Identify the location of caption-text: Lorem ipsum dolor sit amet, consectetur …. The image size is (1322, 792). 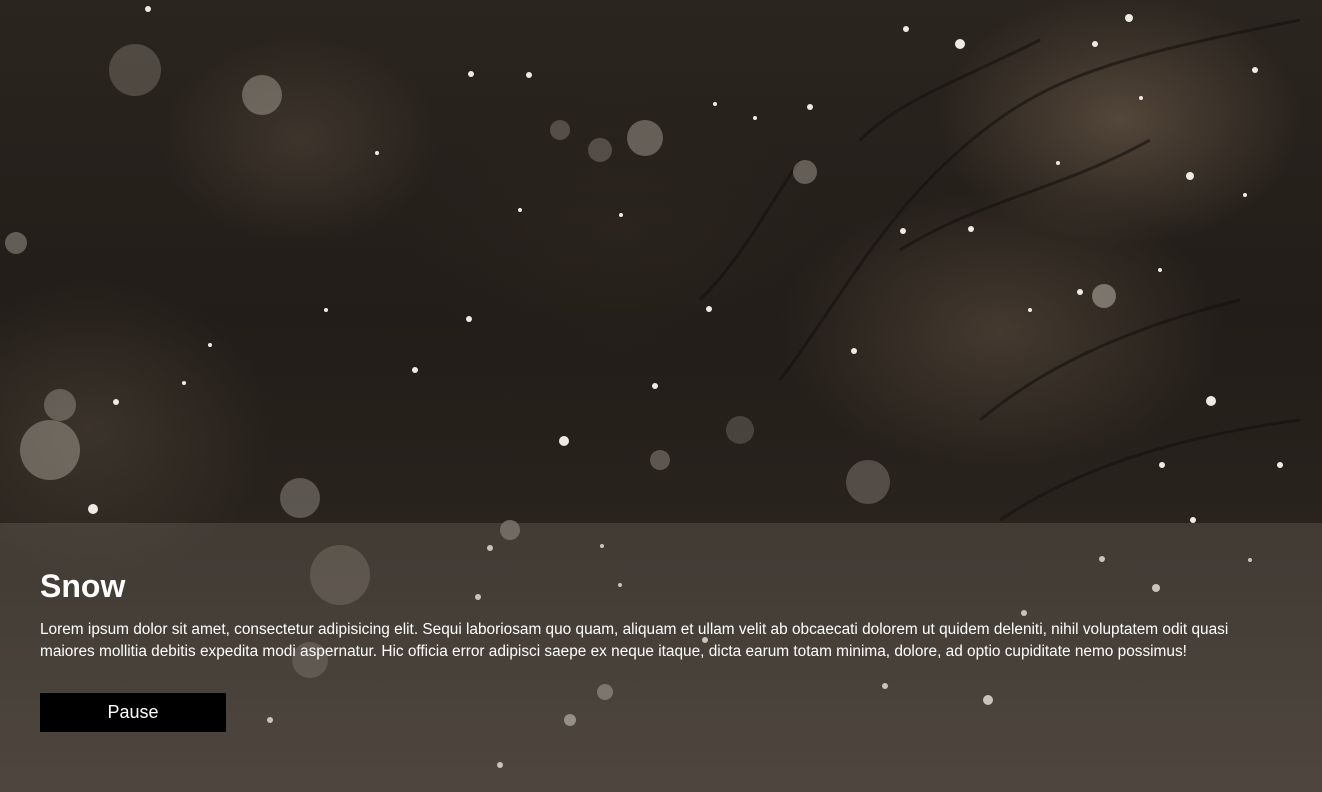
(634, 640).